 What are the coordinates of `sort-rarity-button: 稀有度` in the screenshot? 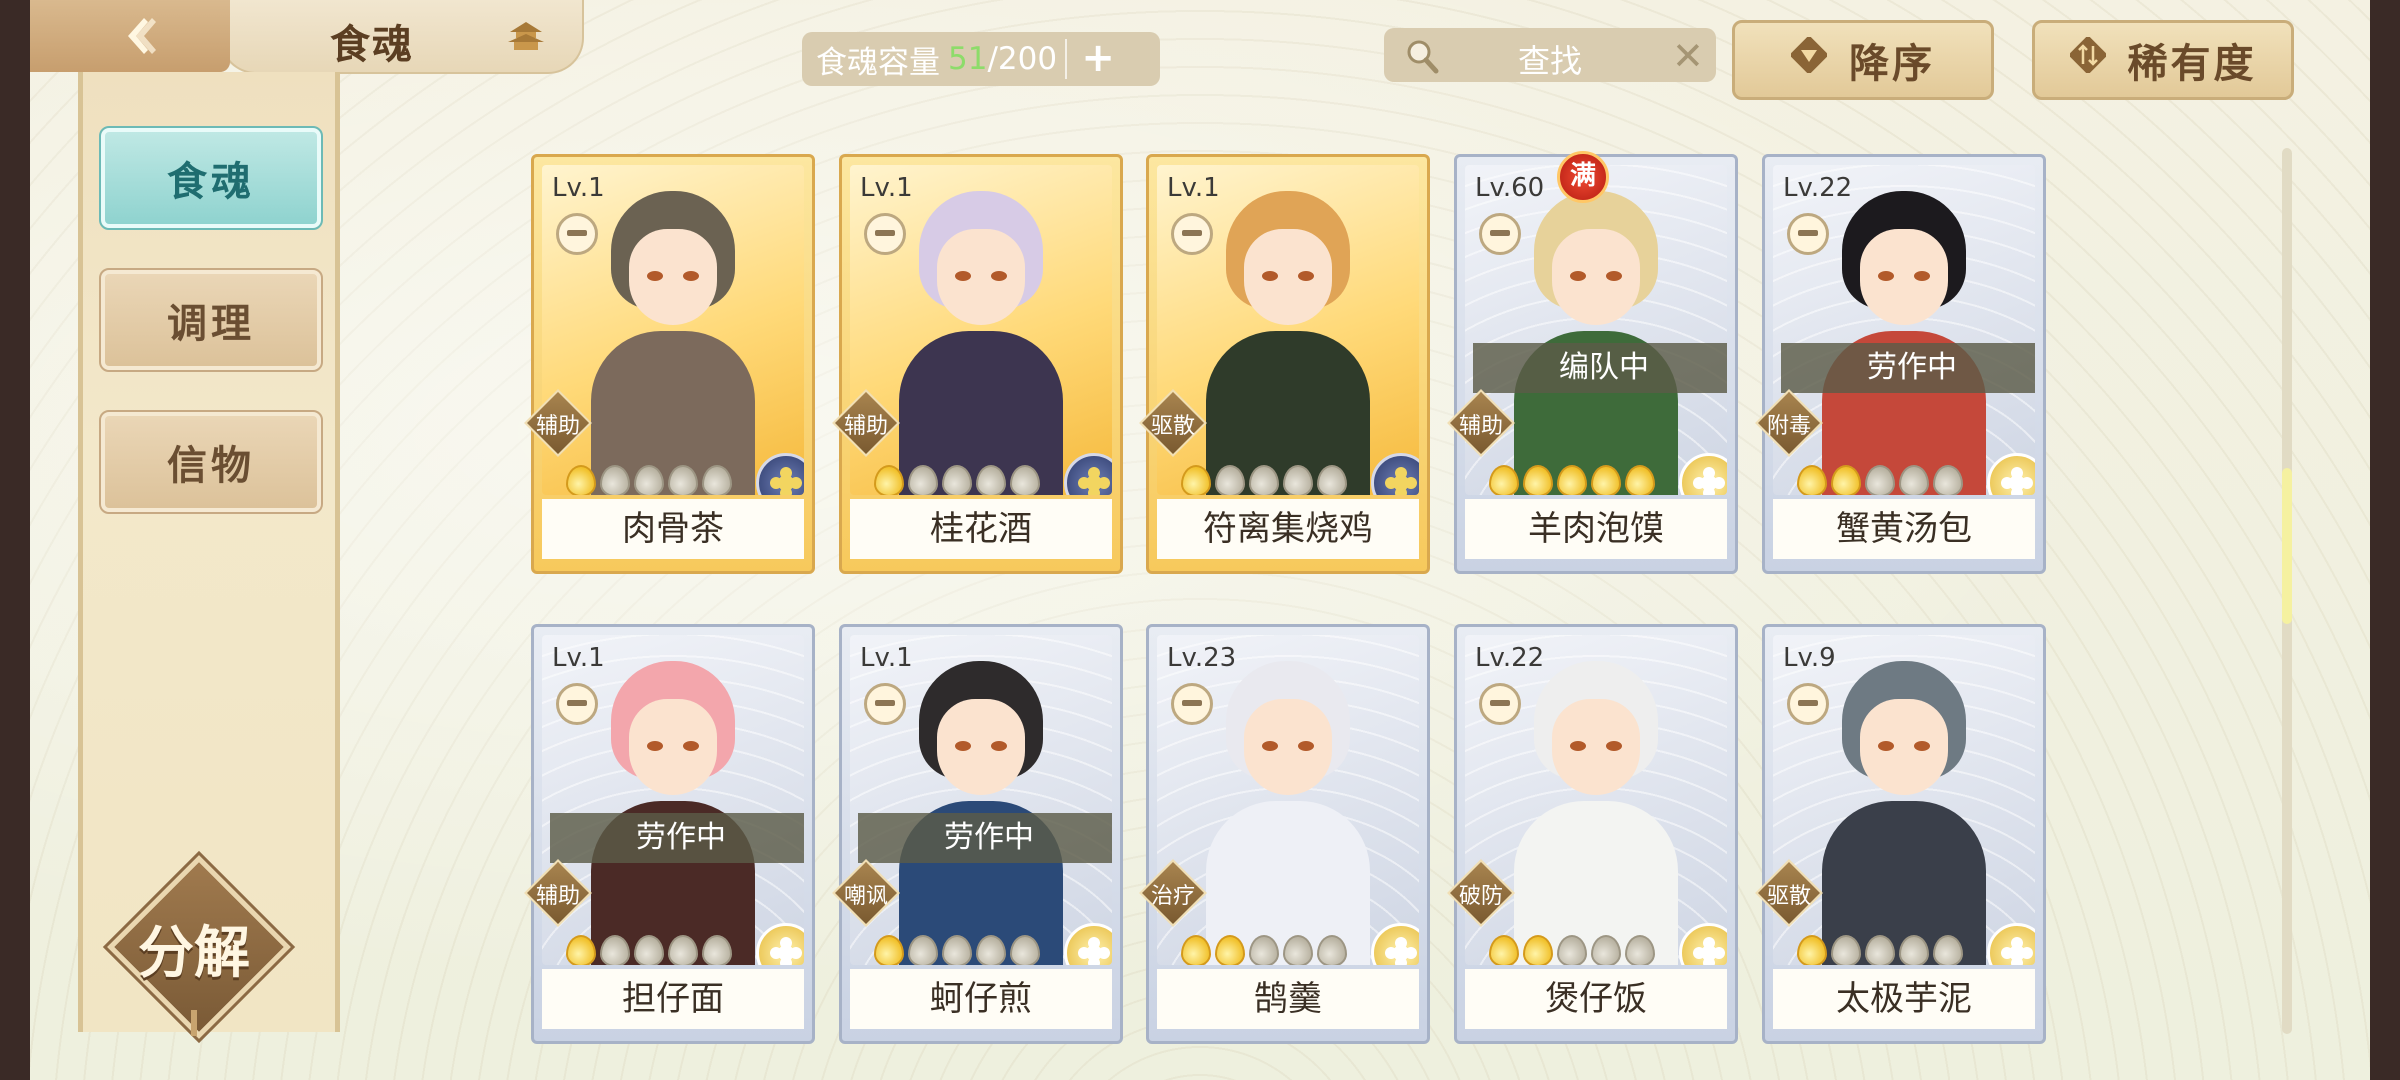 It's located at (2163, 60).